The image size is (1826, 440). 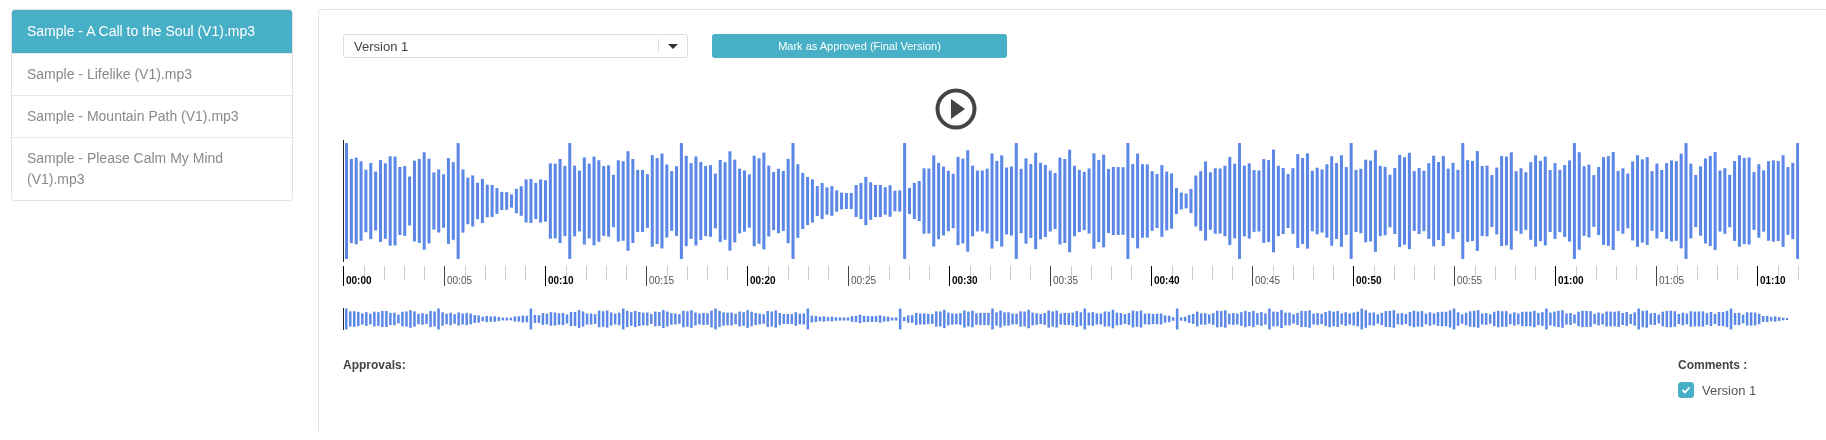 What do you see at coordinates (515, 46) in the screenshot?
I see `version-select: Version 1` at bounding box center [515, 46].